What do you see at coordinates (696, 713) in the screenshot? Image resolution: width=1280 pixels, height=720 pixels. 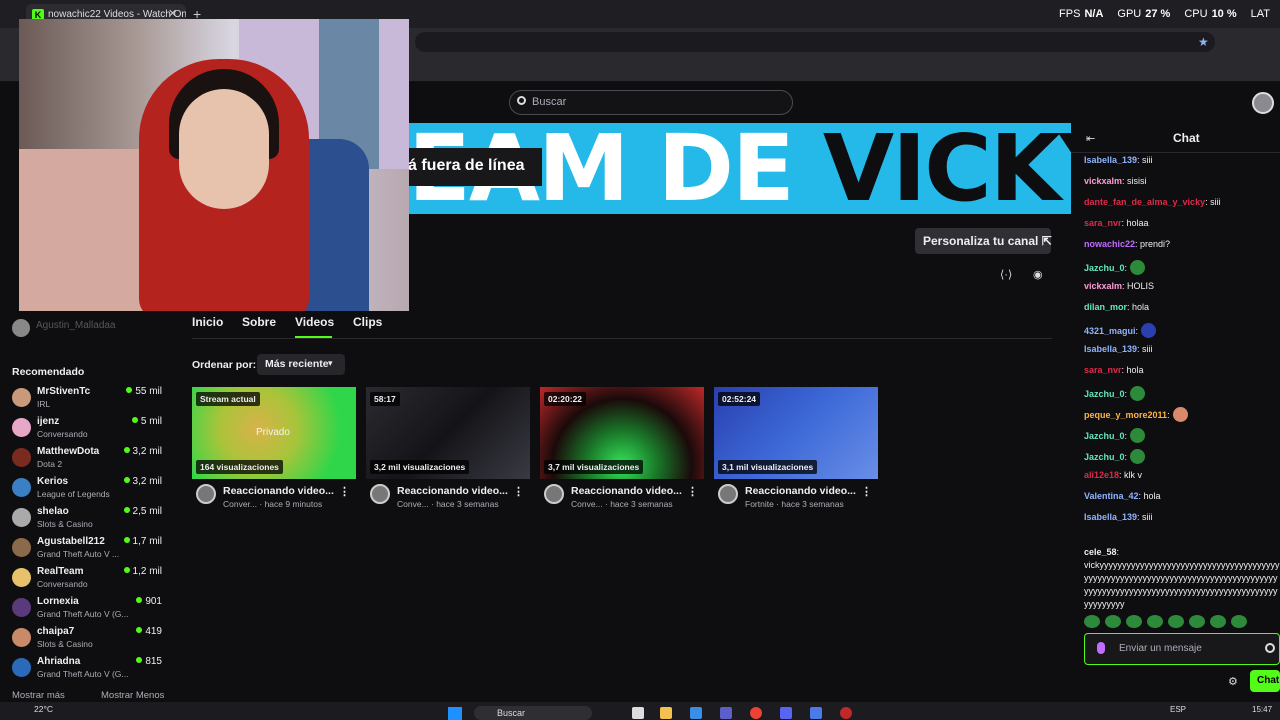 I see `store-icon` at bounding box center [696, 713].